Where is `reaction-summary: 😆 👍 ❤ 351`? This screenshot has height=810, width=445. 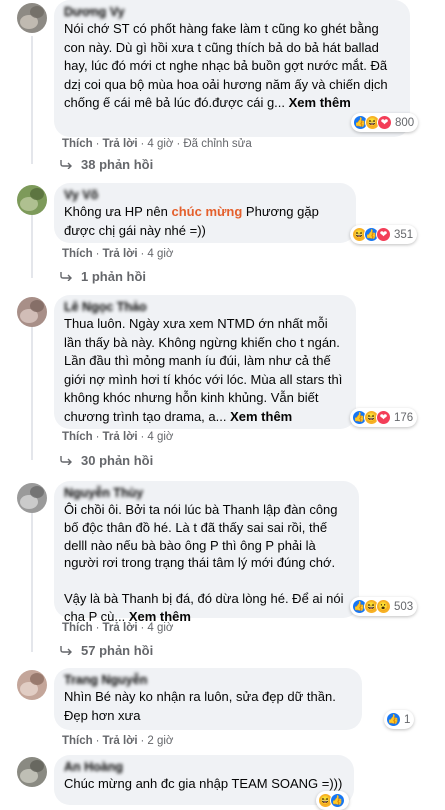
reaction-summary: 😆 👍 ❤ 351 is located at coordinates (384, 234).